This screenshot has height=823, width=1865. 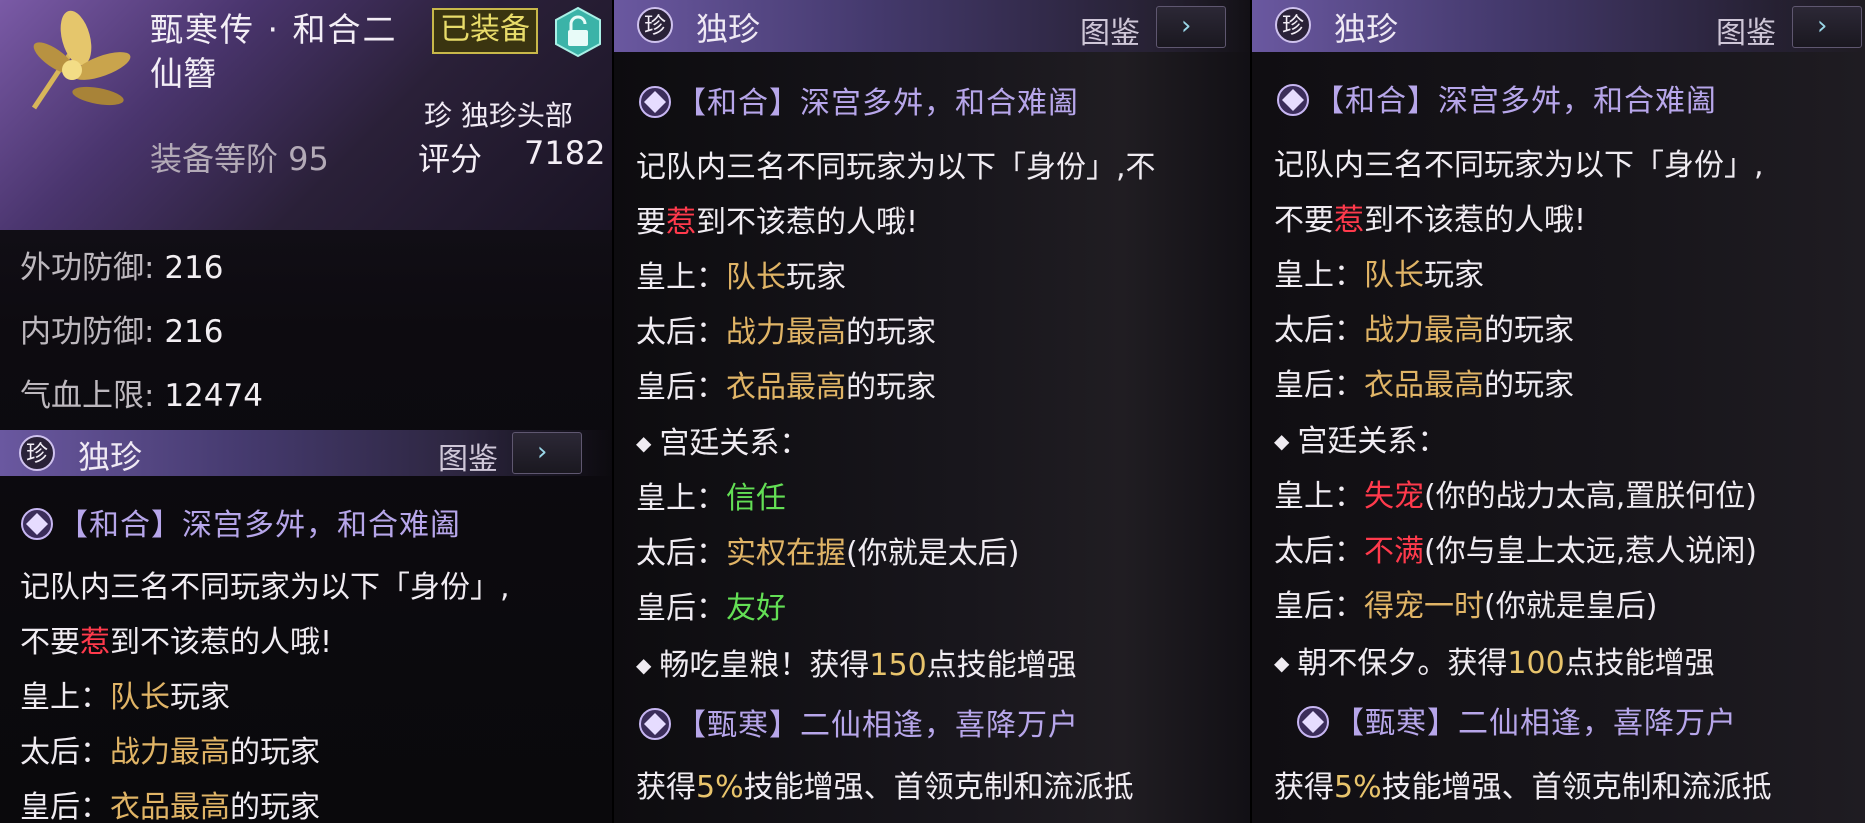 I want to click on hairpin-icon, so click(x=81, y=60).